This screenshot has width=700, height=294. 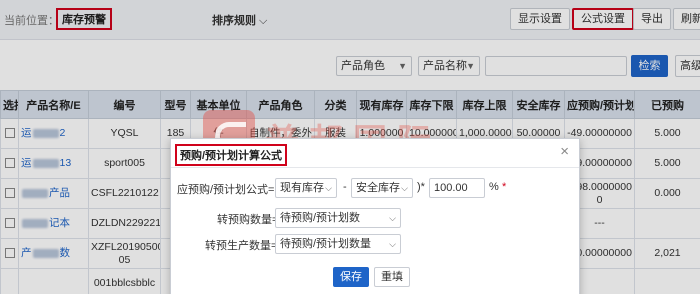 I want to click on transfer-production-label: 转预生产数量=, so click(x=241, y=246).